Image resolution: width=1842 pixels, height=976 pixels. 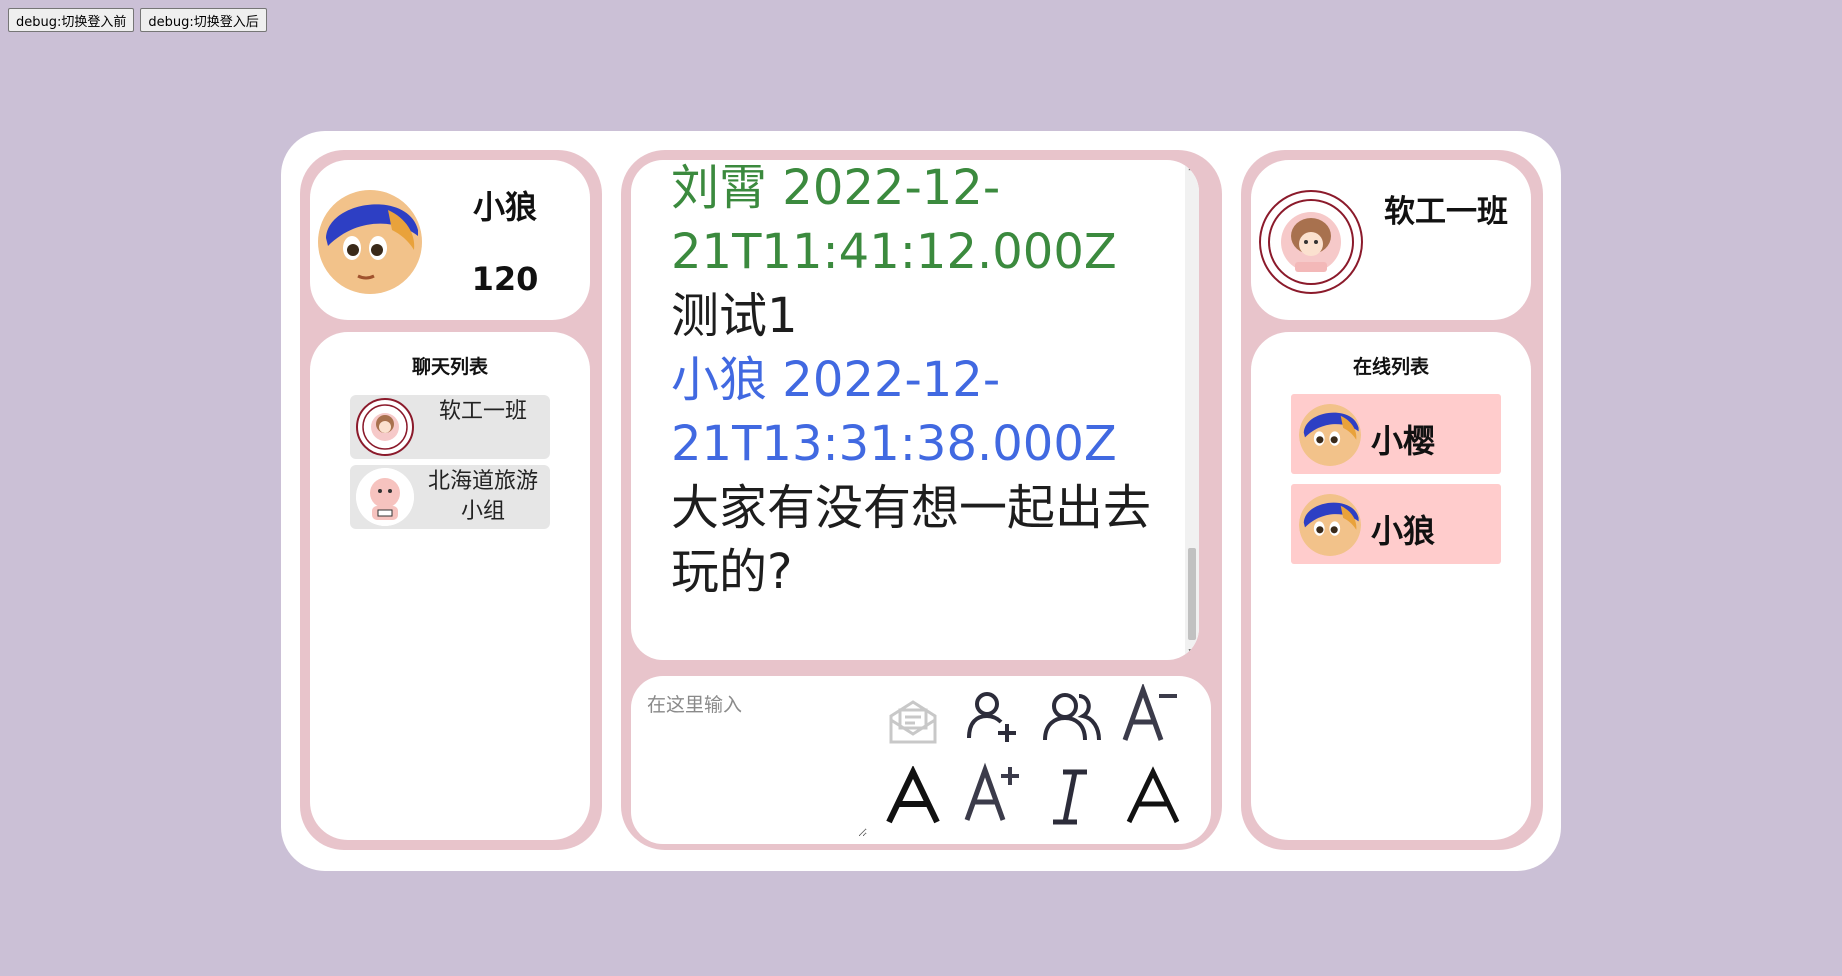 I want to click on italic-icon, so click(x=1071, y=796).